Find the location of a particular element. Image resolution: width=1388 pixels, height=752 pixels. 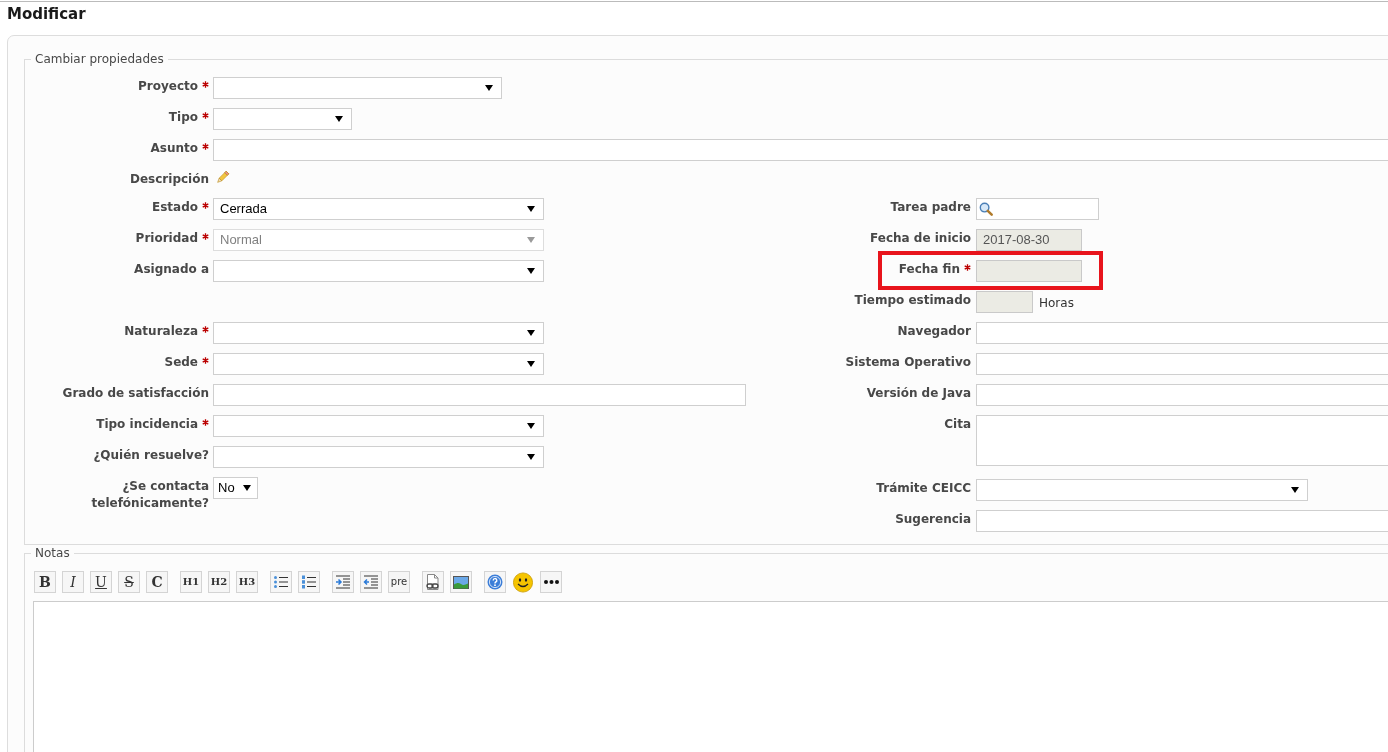

field-label: Sistema Operativo is located at coordinates (908, 362).